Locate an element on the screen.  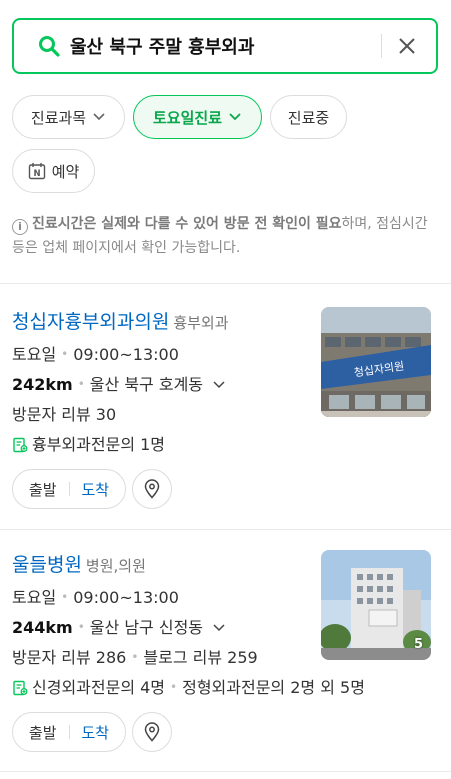
review-row: 방문자 리뷰 30 is located at coordinates (64, 413).